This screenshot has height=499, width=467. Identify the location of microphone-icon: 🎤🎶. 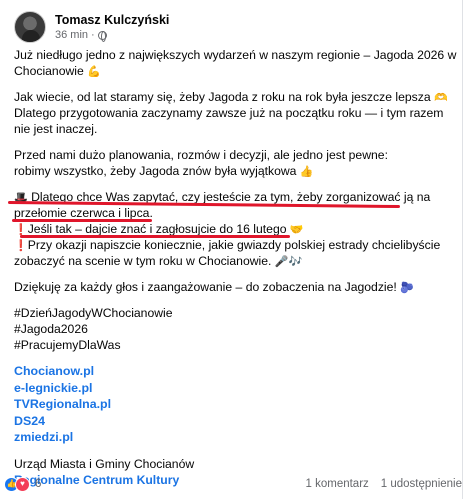
(288, 262).